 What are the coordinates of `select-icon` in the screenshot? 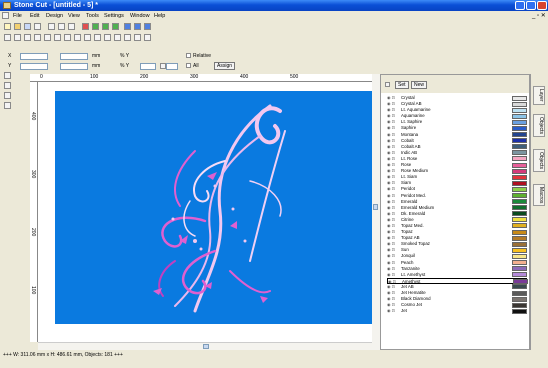 It's located at (7, 37).